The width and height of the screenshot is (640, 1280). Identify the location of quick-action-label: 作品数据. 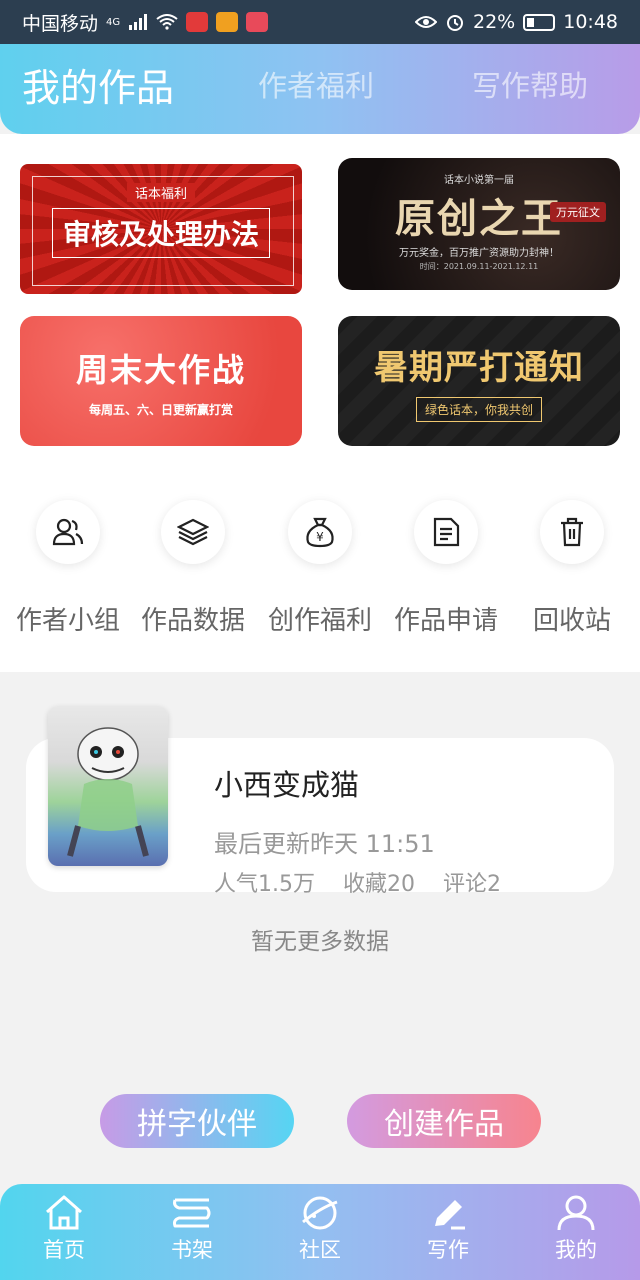
(192, 621).